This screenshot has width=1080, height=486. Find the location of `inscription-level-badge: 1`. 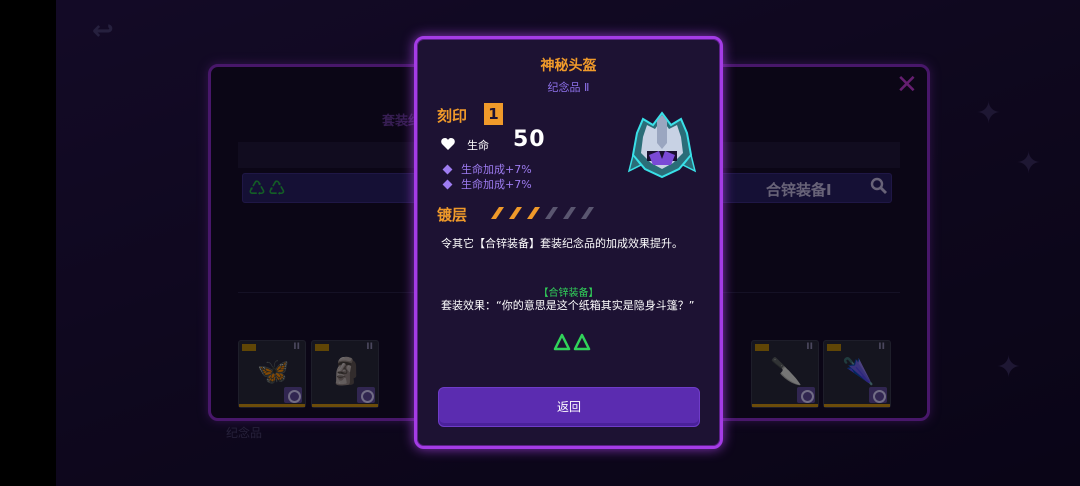

inscription-level-badge: 1 is located at coordinates (493, 114).